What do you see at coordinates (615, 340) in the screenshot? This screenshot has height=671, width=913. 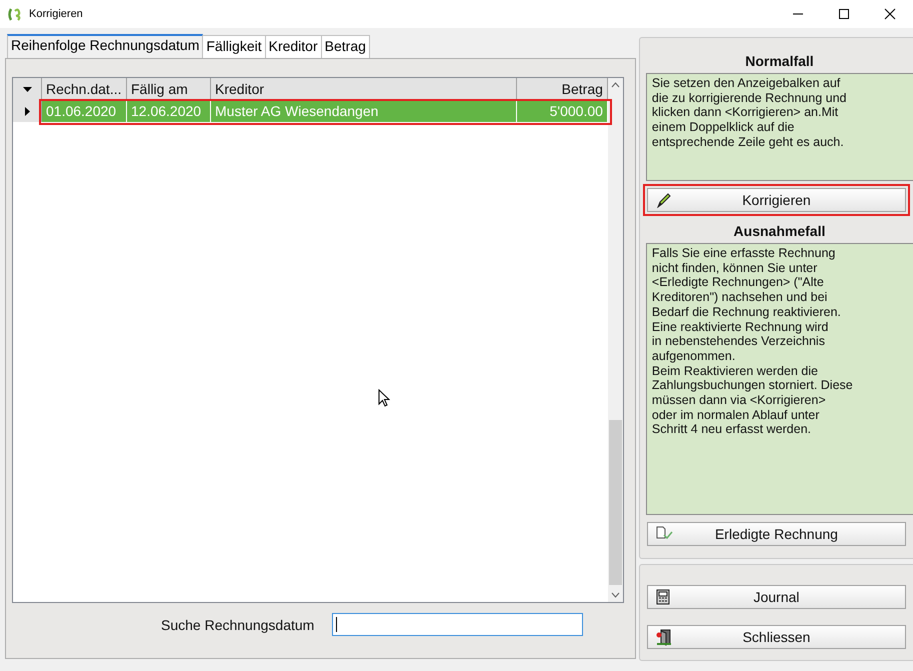 I see `scrollbar` at bounding box center [615, 340].